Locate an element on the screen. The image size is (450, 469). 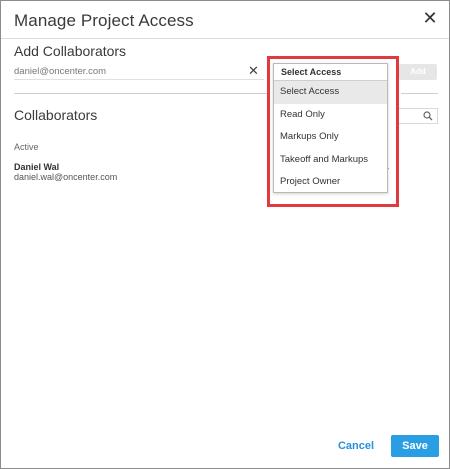
dialog-header: Manage Project Access ✕ is located at coordinates (225, 20).